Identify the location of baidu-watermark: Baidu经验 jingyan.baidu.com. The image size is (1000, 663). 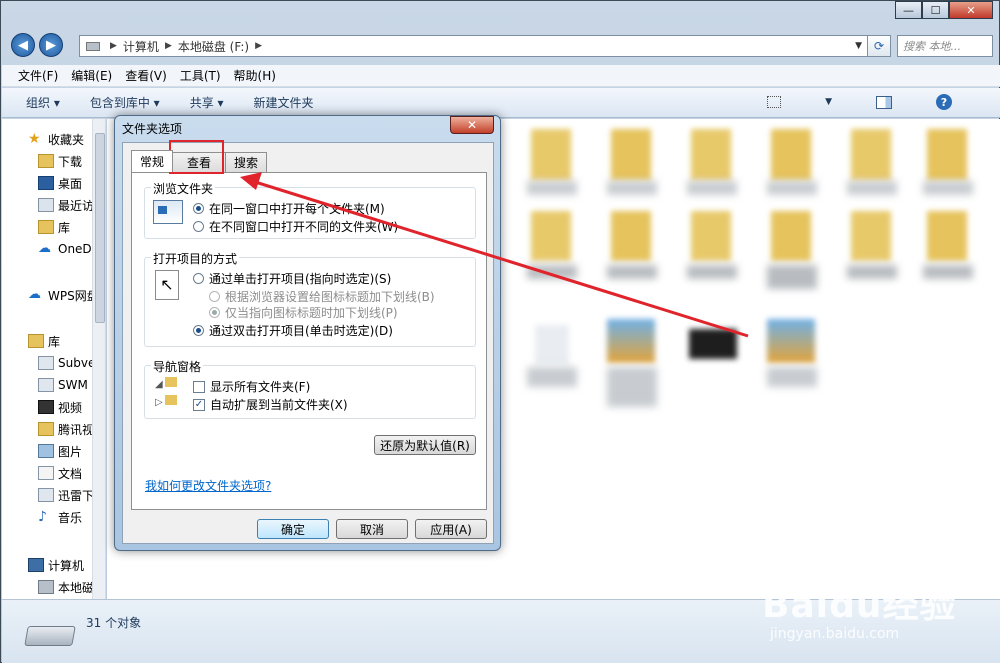
(859, 609).